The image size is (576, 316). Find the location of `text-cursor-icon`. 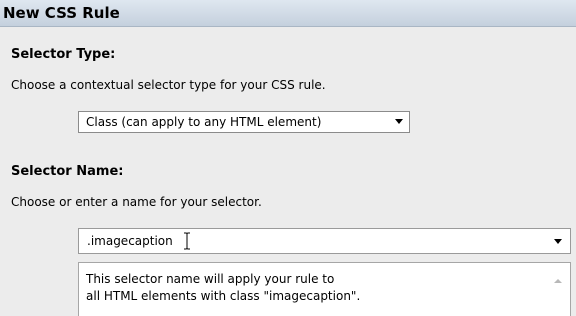

text-cursor-icon is located at coordinates (187, 241).